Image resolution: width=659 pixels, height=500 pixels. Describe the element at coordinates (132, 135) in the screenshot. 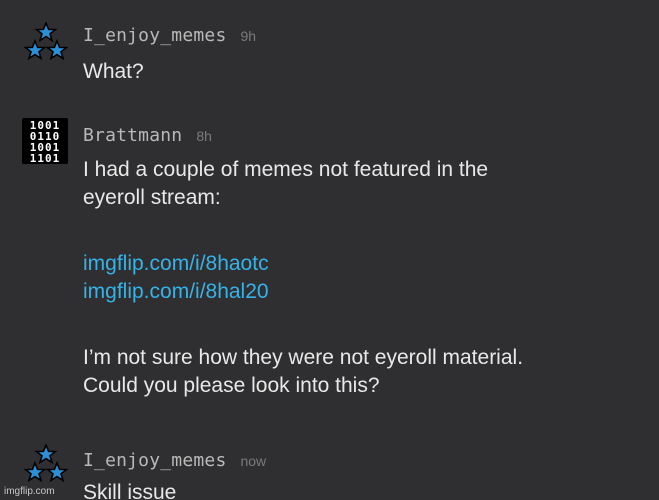

I see `username: Brattmann` at that location.